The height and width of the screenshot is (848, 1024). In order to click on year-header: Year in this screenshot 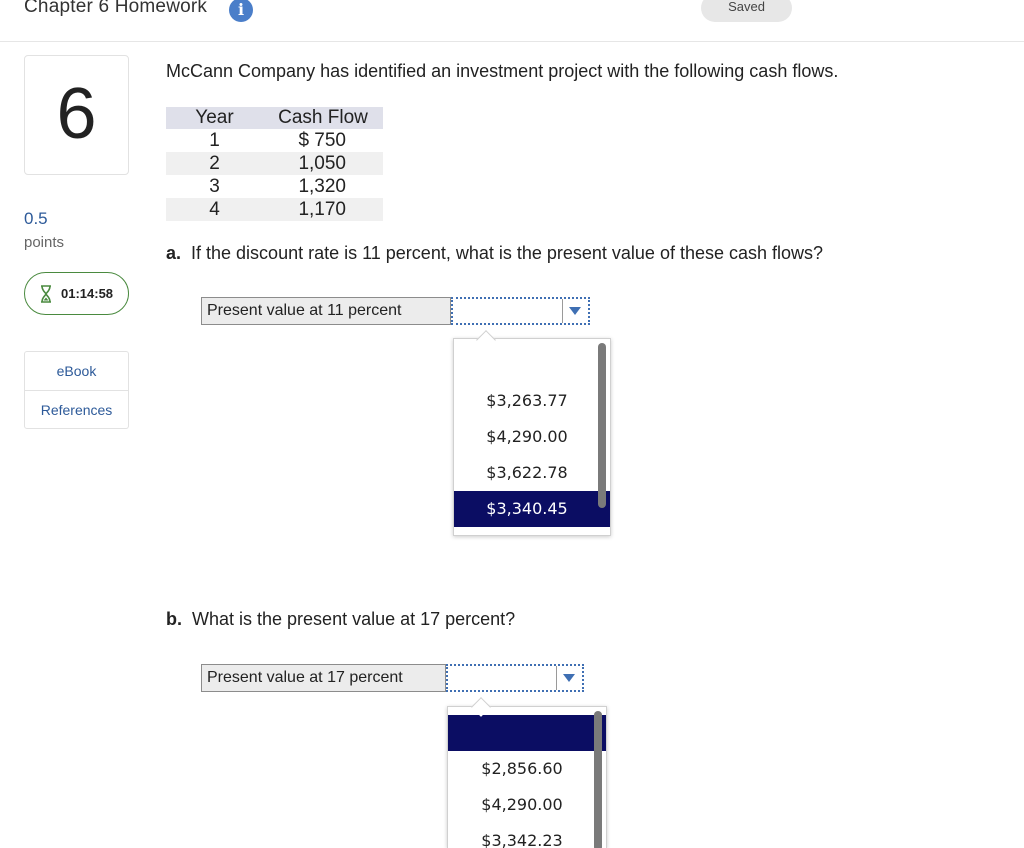, I will do `click(214, 118)`.